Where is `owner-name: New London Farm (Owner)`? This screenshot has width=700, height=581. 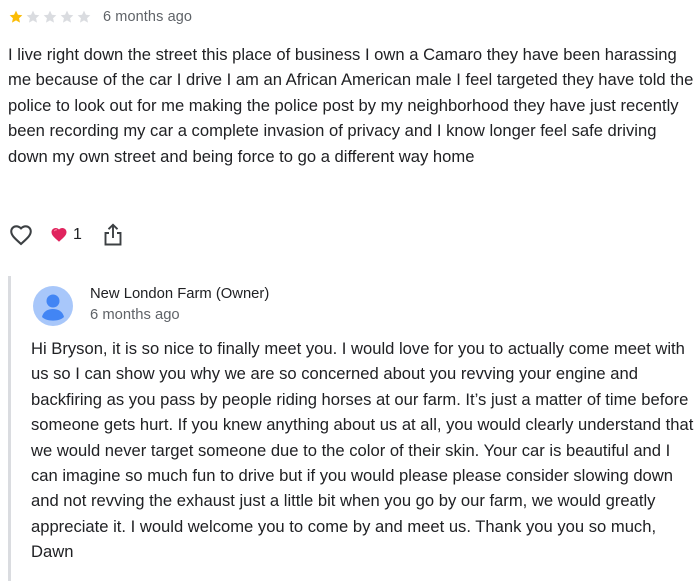 owner-name: New London Farm (Owner) is located at coordinates (180, 294).